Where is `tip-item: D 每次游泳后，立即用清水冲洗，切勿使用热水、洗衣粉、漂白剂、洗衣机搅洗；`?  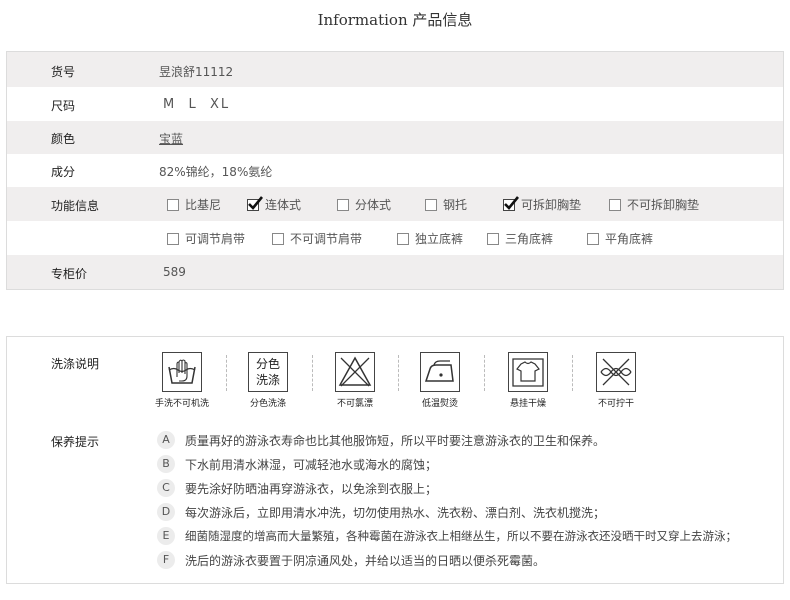
tip-item: D 每次游泳后，立即用清水冲洗，切勿使用热水、洗衣粉、漂白剂、洗衣机搅洗； is located at coordinates (381, 512).